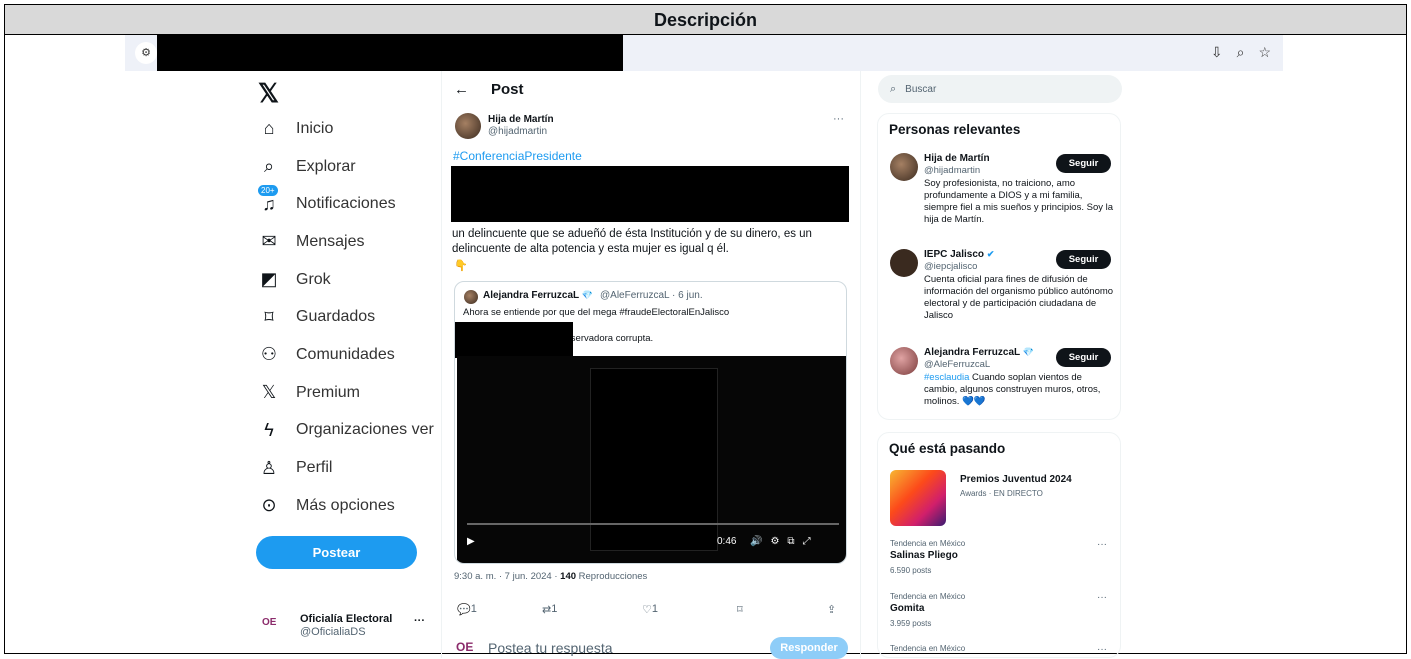 This screenshot has width=1411, height=659. I want to click on bell-icon: ♫ 20+, so click(269, 199).